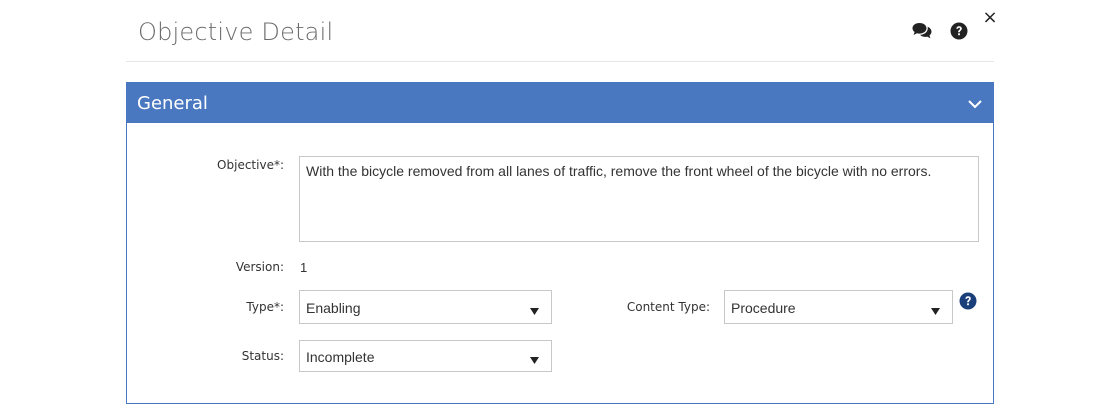 Image resolution: width=1120 pixels, height=405 pixels. I want to click on panel-title: General, so click(172, 103).